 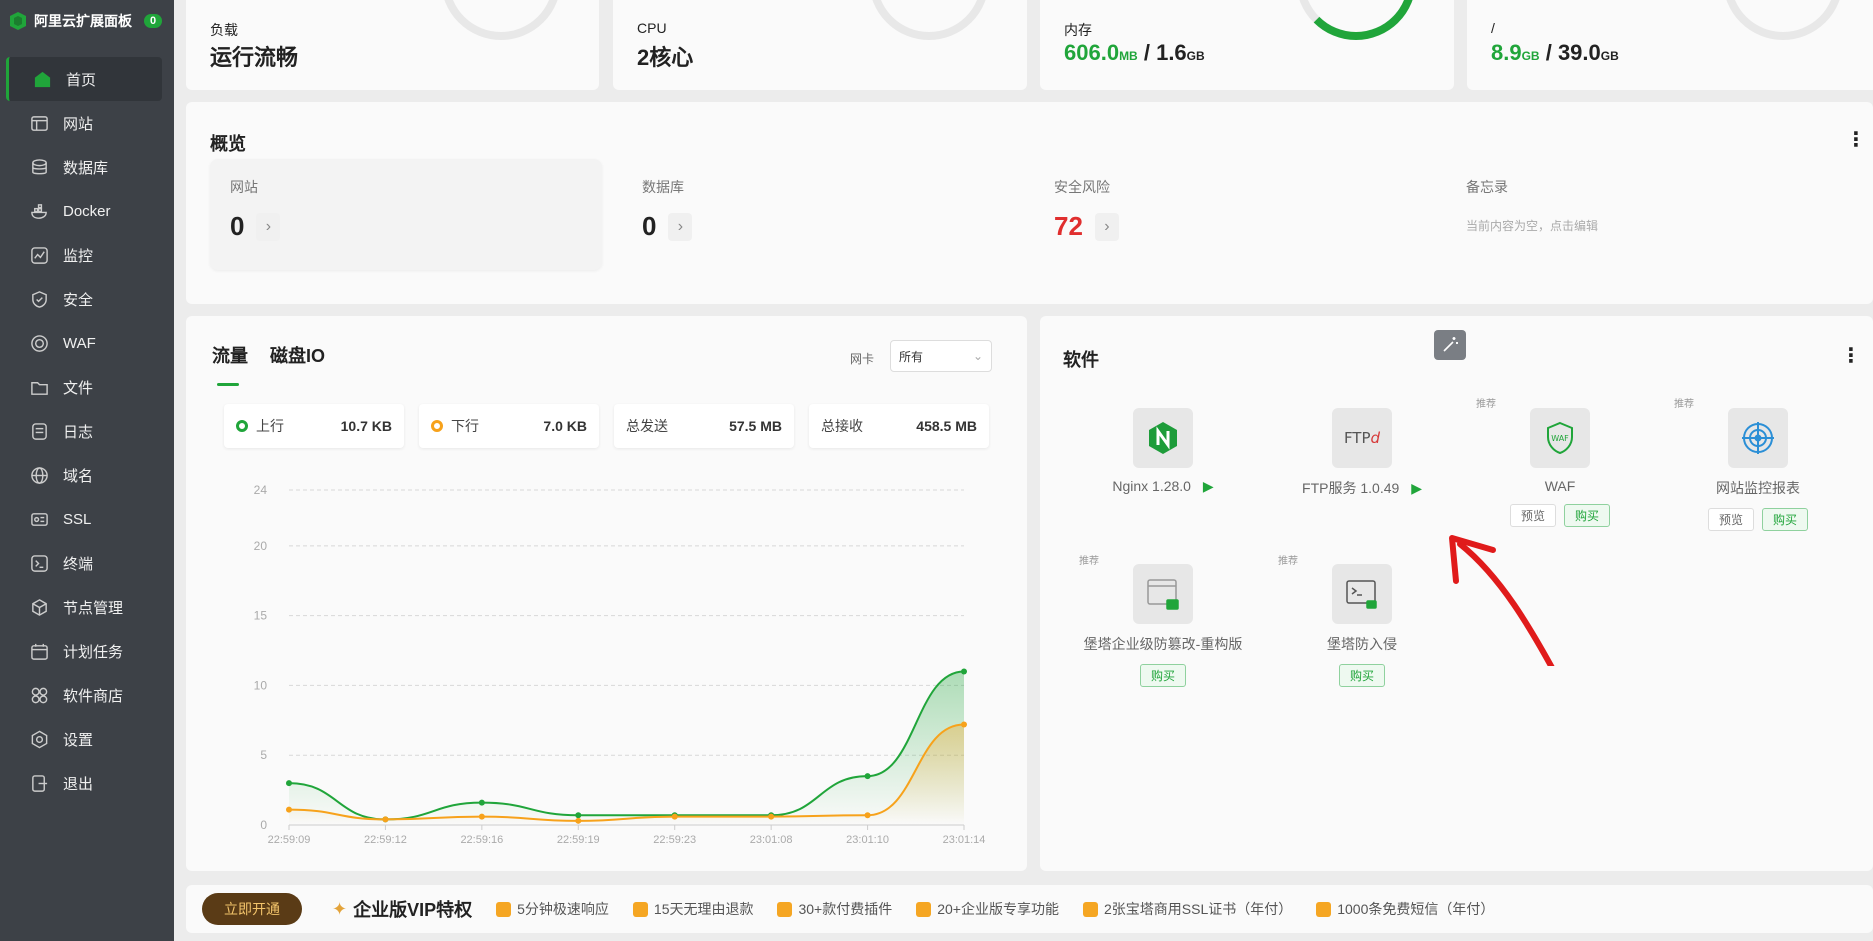 What do you see at coordinates (1579, 52) in the screenshot?
I see `disk-total: 39.0` at bounding box center [1579, 52].